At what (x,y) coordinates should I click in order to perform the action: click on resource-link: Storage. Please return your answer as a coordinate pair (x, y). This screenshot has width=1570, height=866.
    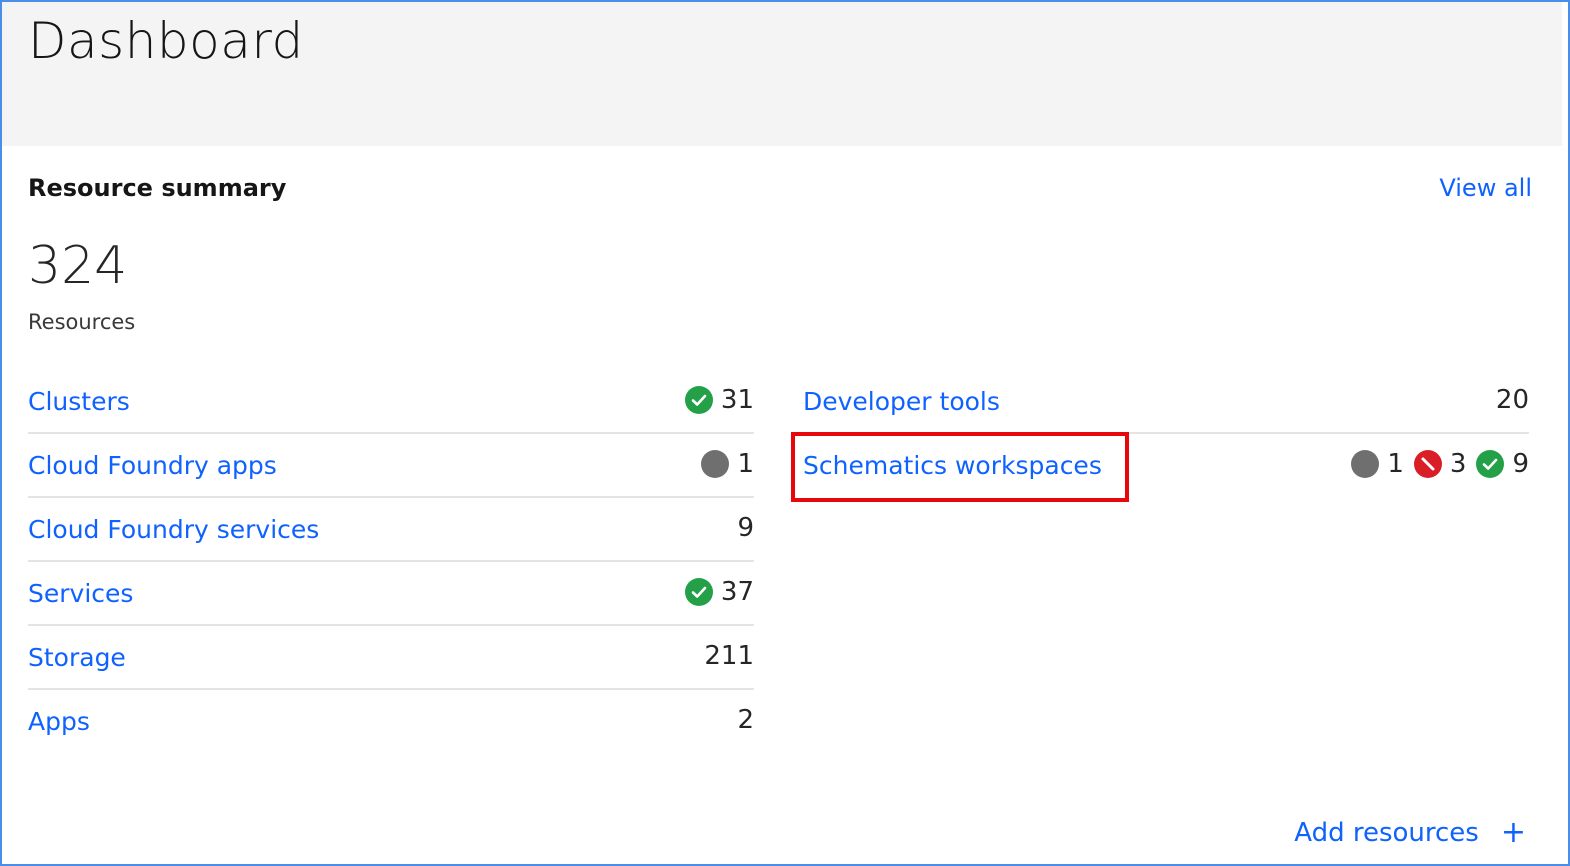
    Looking at the image, I should click on (77, 657).